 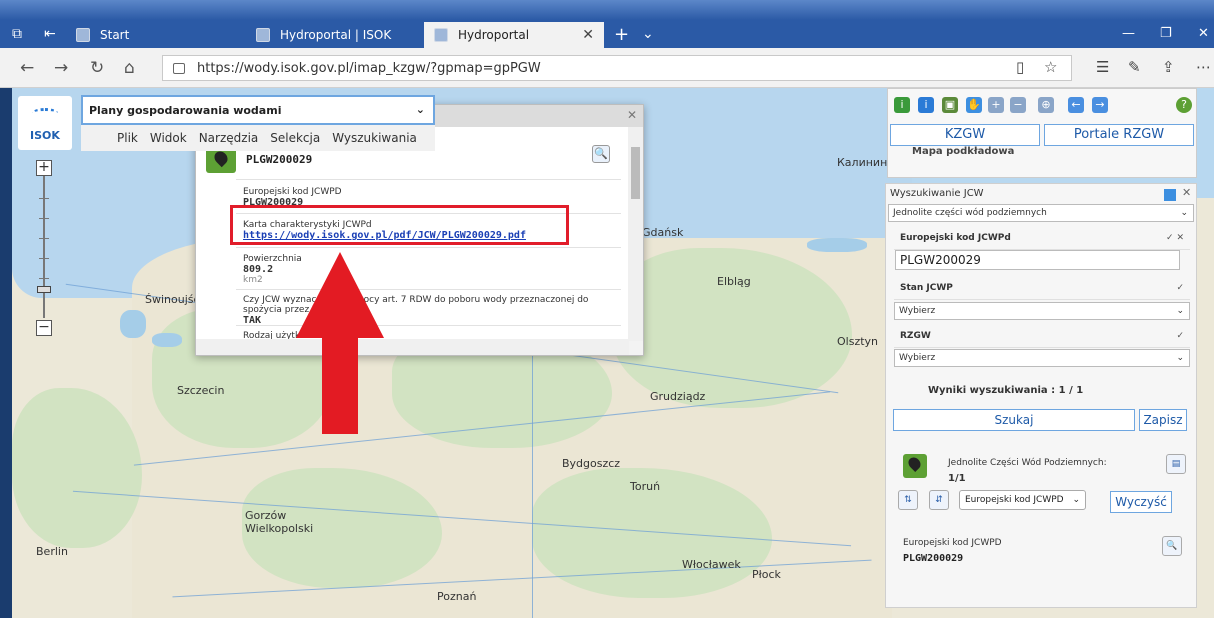 I want to click on favorites-icon: ☰, so click(x=1102, y=67).